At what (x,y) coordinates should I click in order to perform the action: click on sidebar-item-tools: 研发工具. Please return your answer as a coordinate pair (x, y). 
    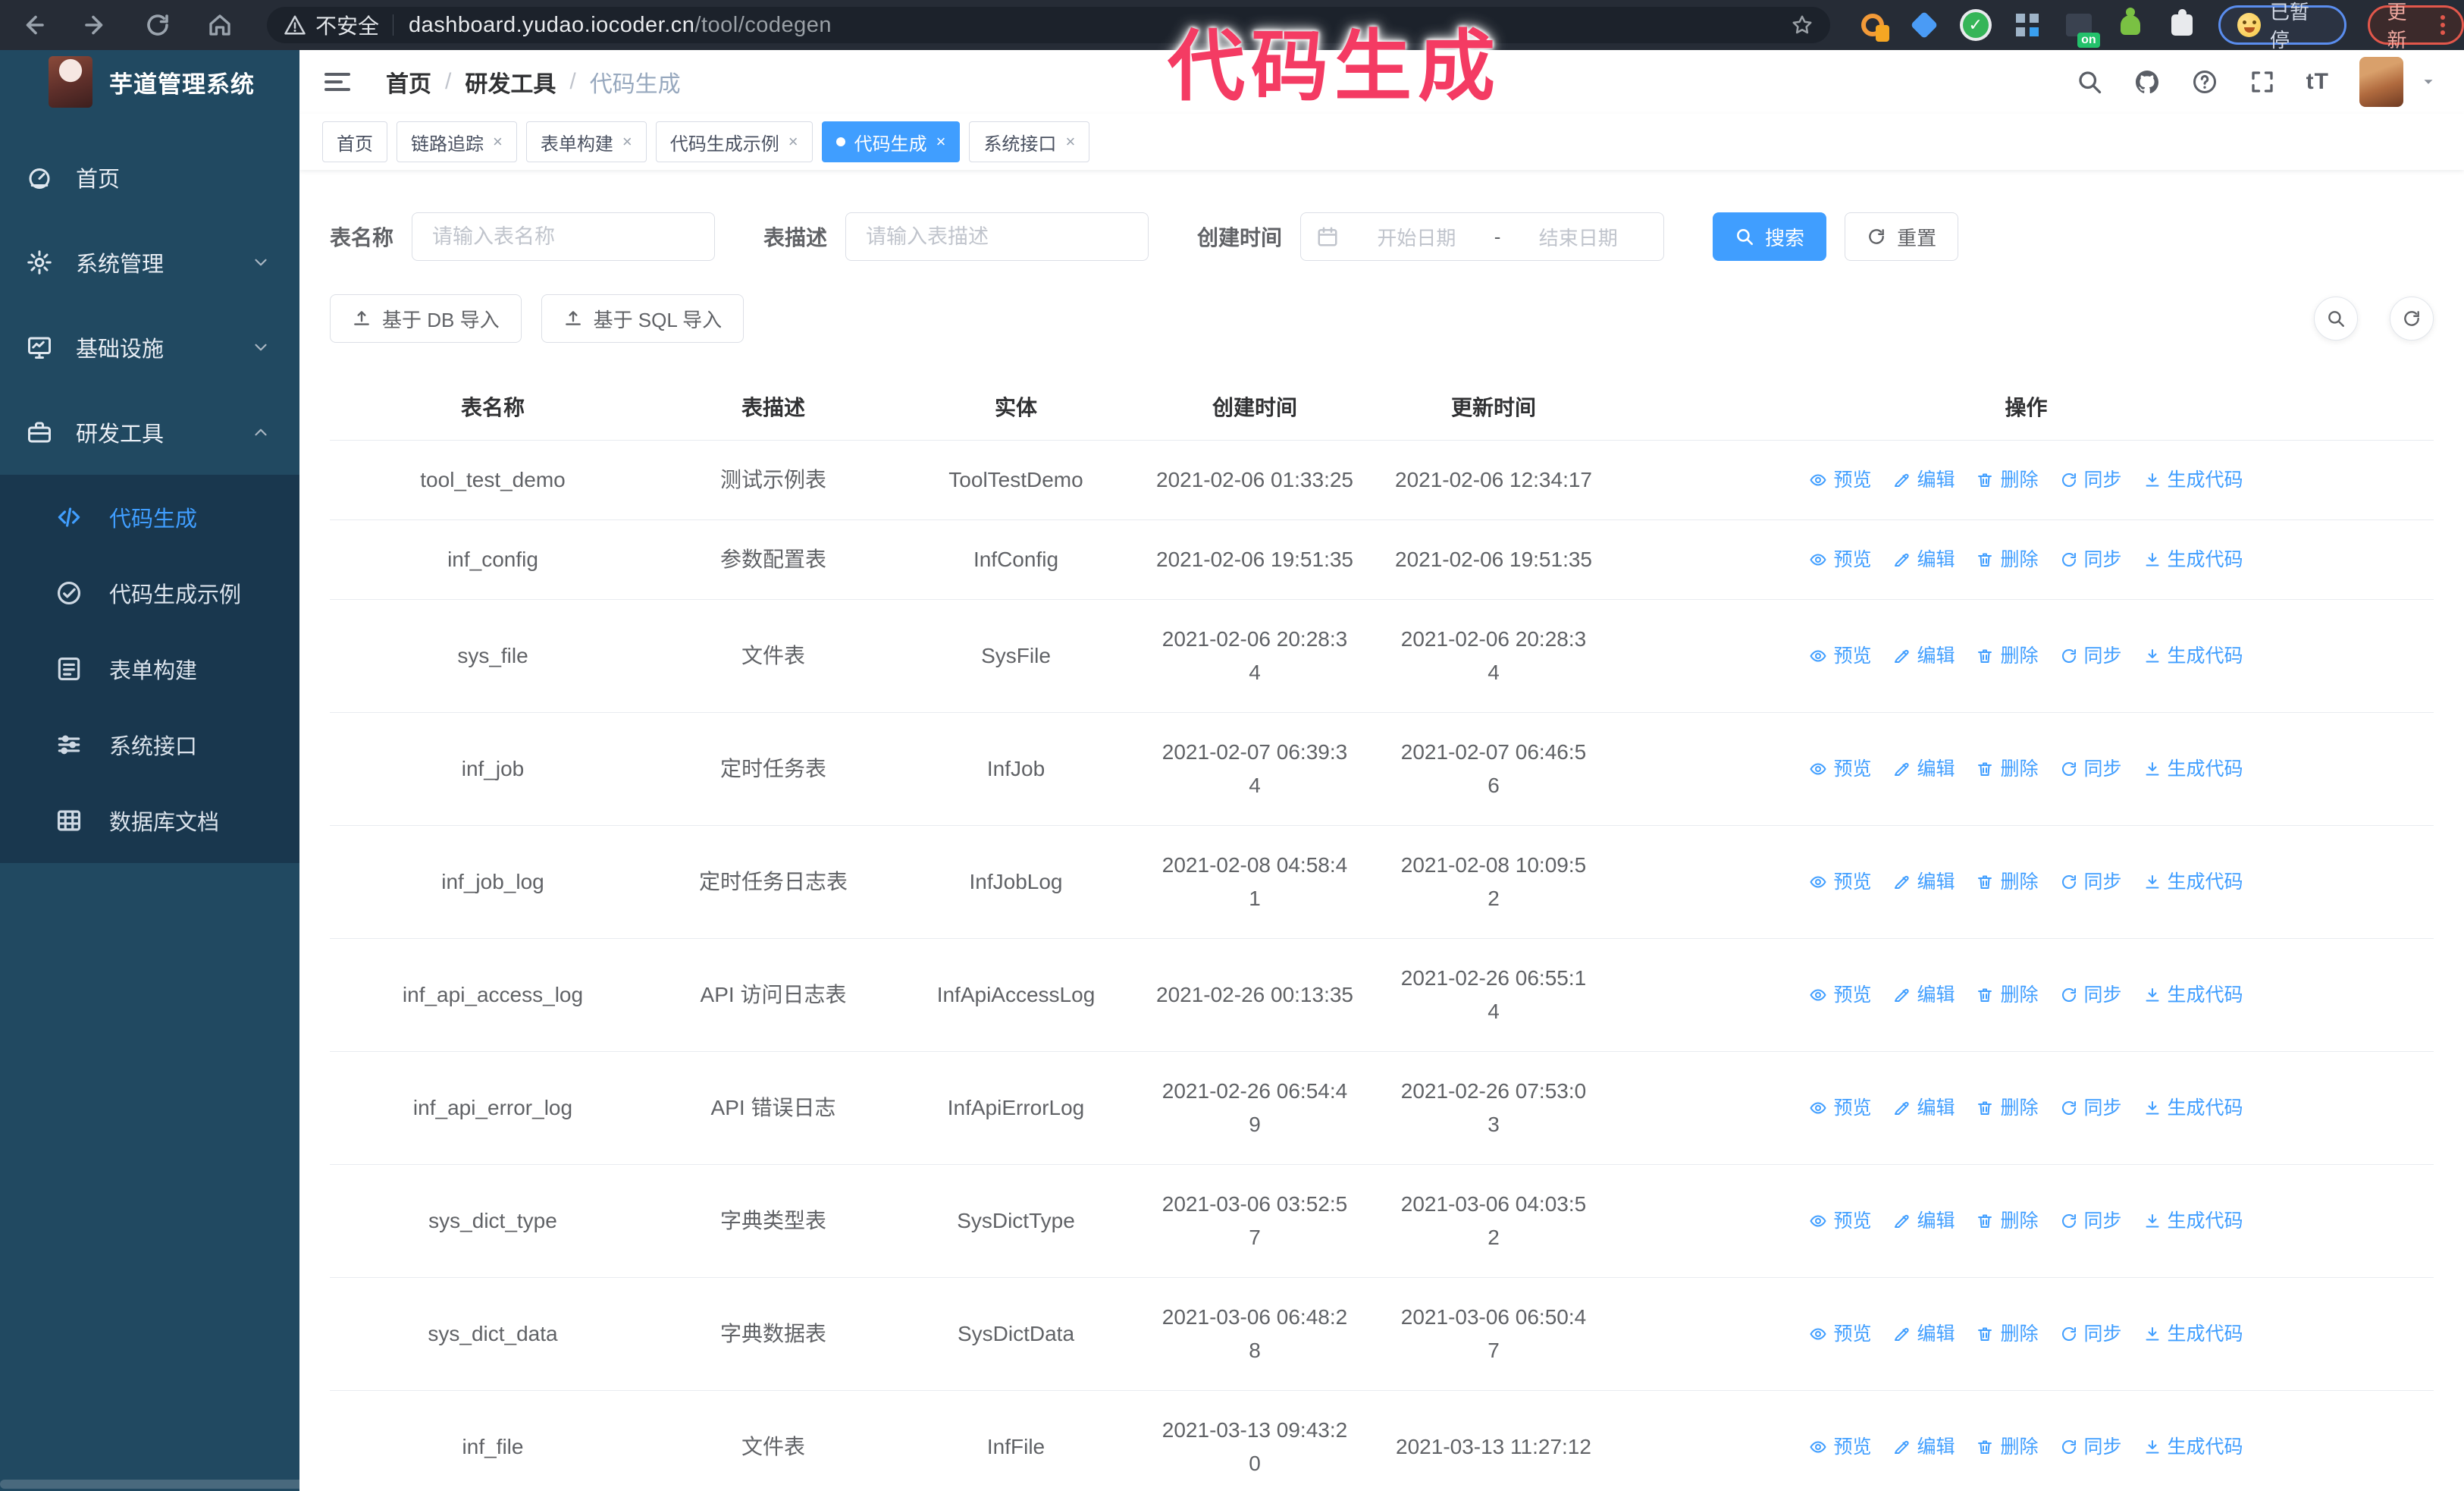
    Looking at the image, I should click on (150, 432).